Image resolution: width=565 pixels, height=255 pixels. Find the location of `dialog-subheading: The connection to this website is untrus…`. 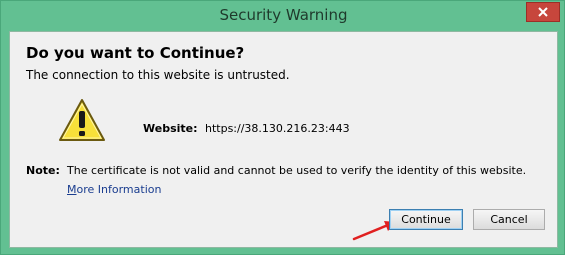

dialog-subheading: The connection to this website is untrus… is located at coordinates (158, 75).